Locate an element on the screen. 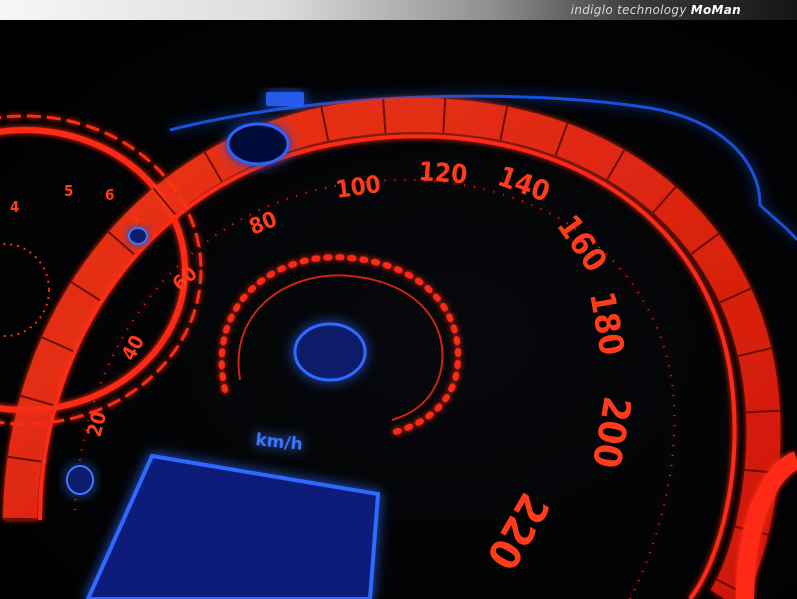 Image resolution: width=797 pixels, height=599 pixels. indicator-dot is located at coordinates (80, 480).